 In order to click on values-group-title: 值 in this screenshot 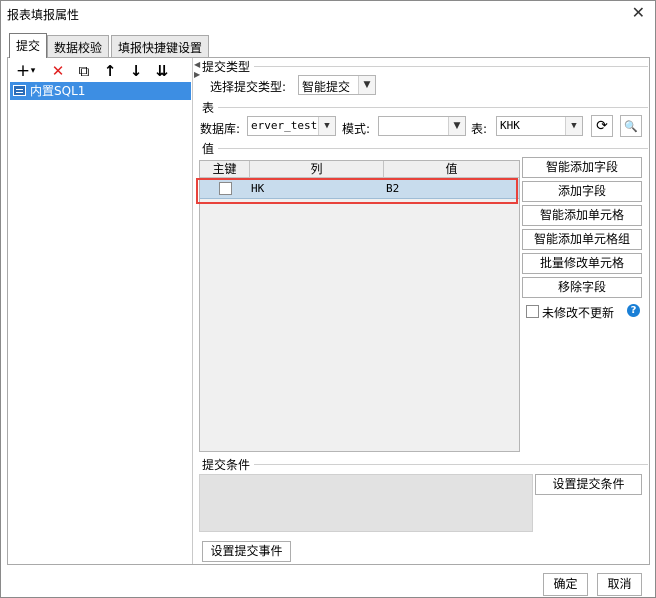, I will do `click(210, 148)`.